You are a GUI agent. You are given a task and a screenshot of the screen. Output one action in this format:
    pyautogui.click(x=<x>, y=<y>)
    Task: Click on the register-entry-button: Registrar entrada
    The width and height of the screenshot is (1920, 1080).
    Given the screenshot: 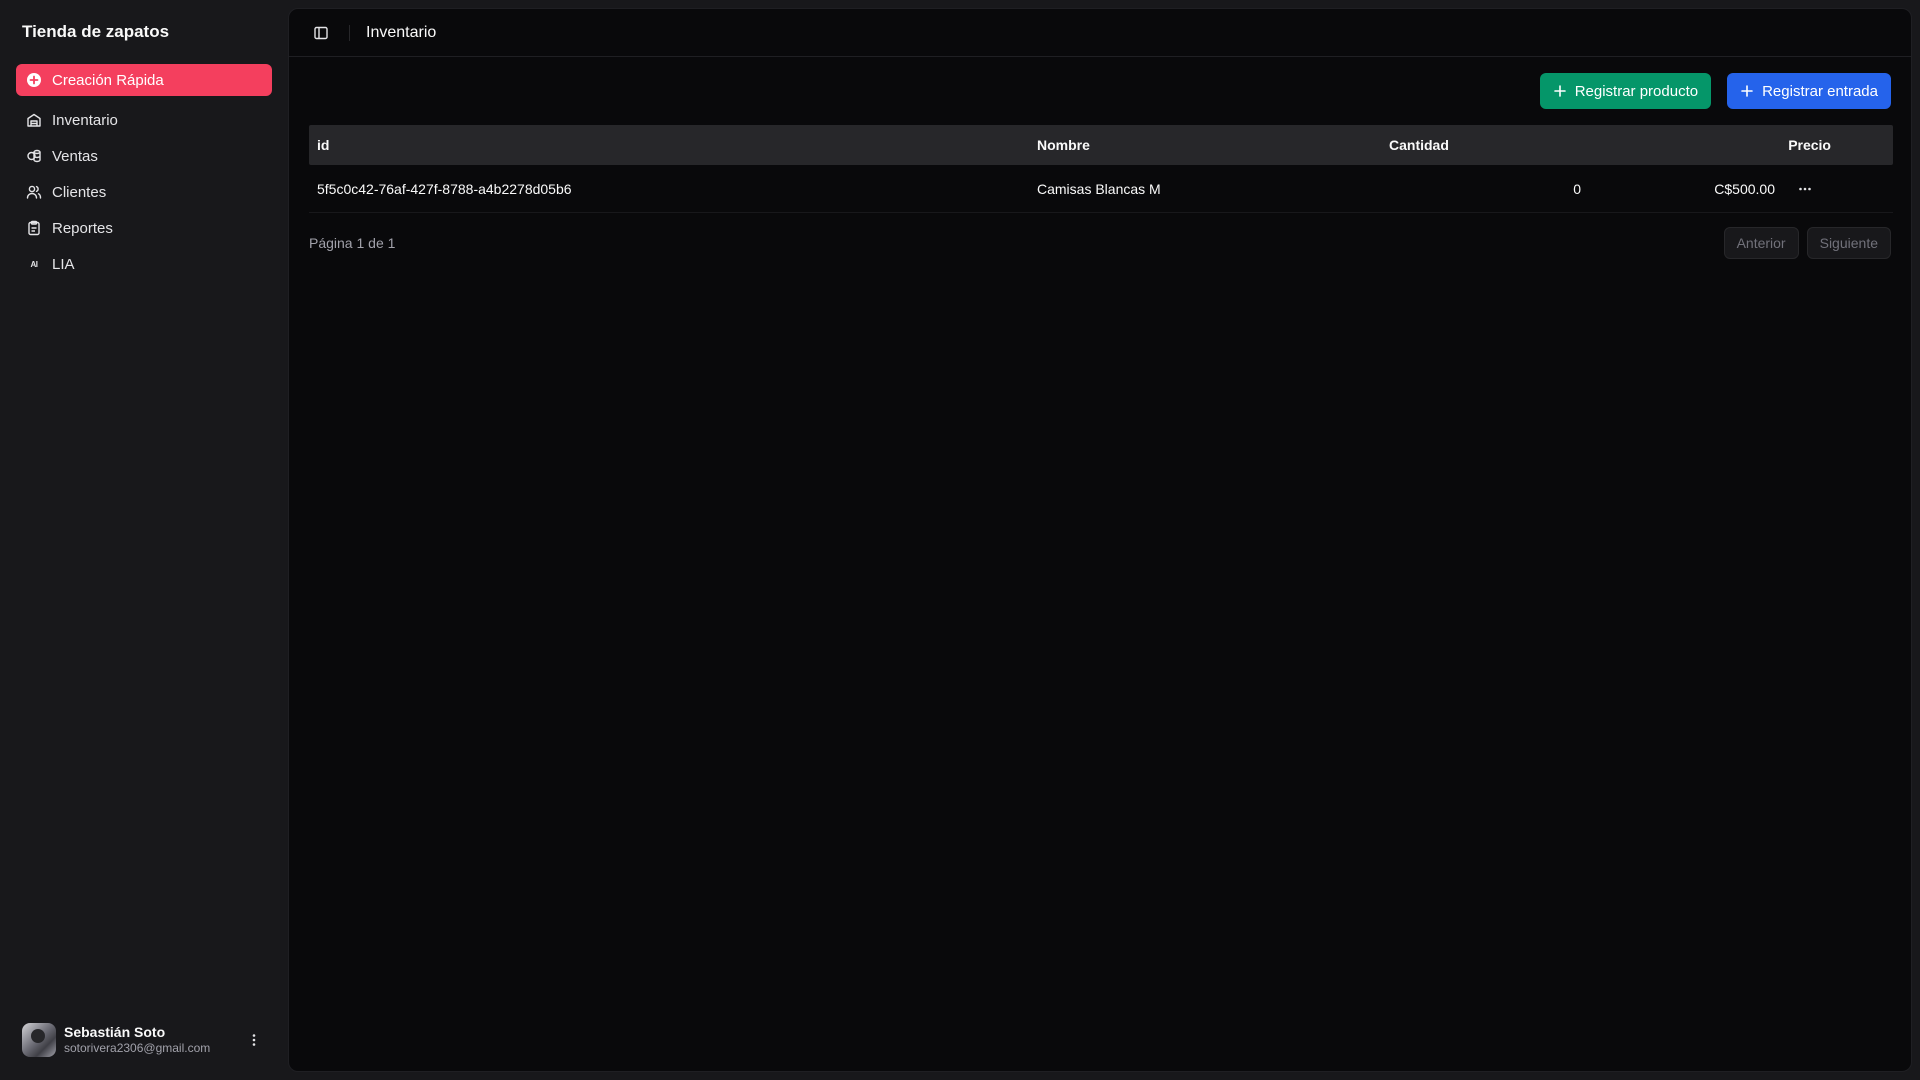 What is the action you would take?
    pyautogui.click(x=1809, y=91)
    